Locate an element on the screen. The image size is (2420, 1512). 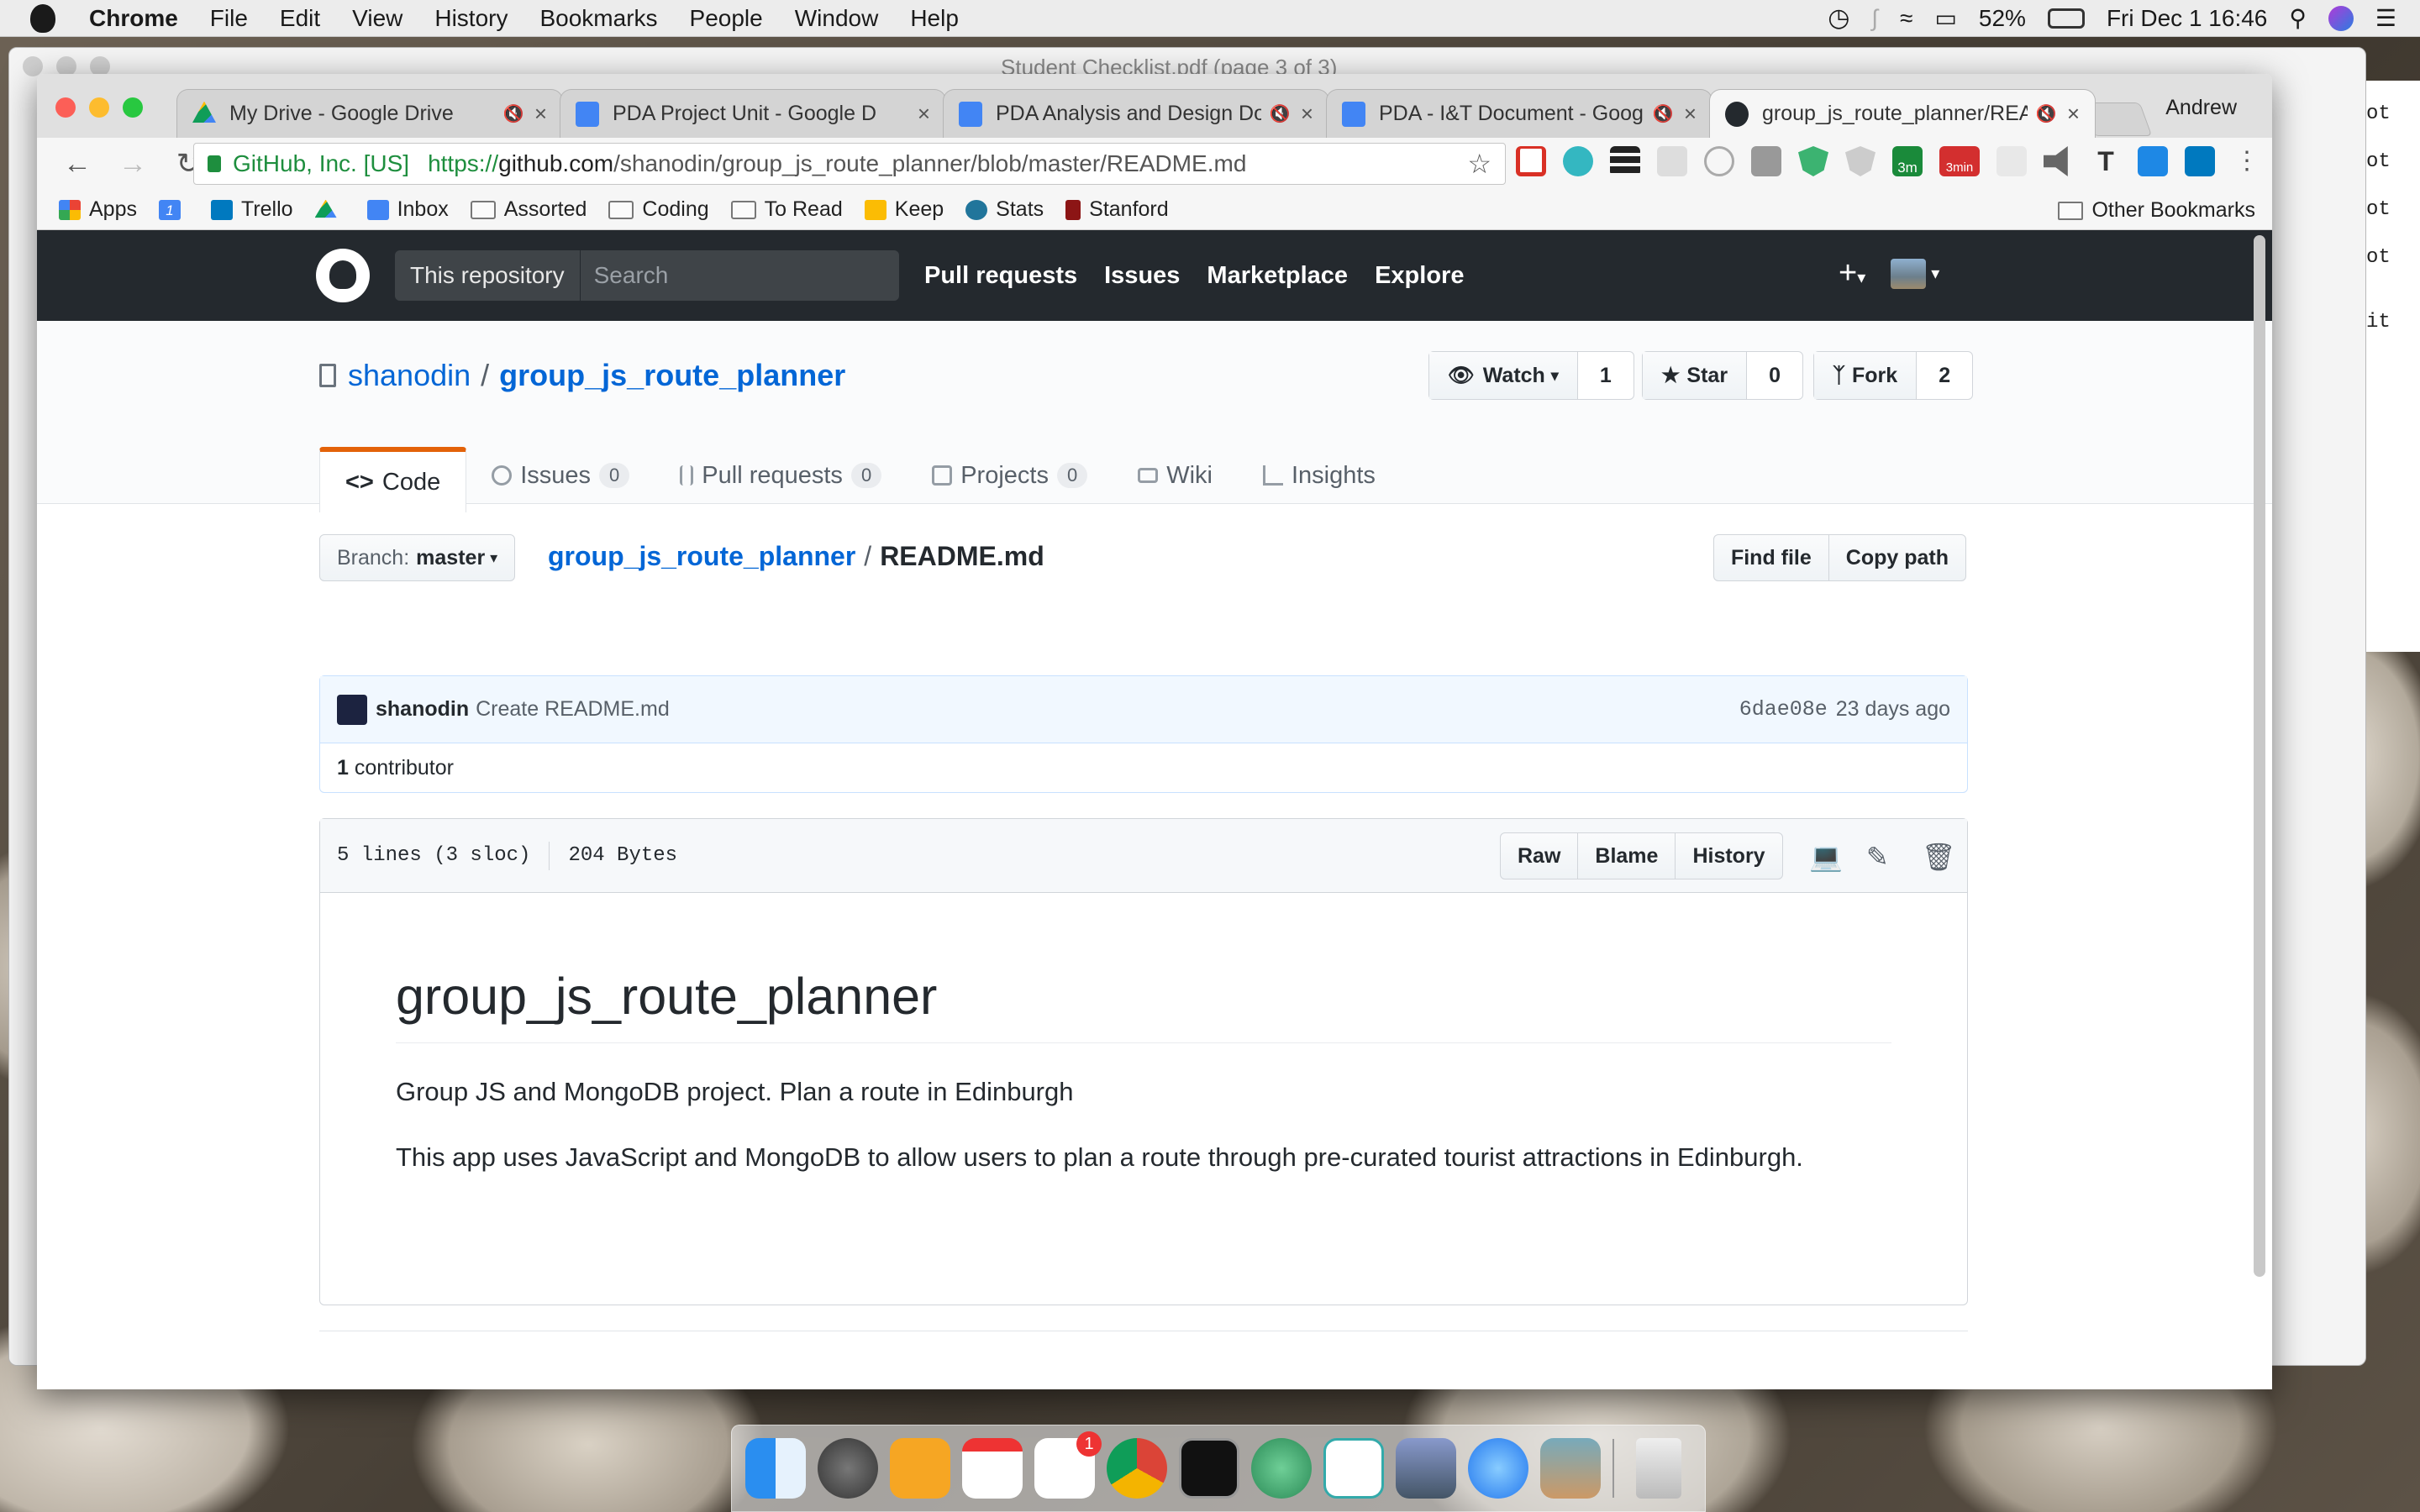
create-new-plus-icon: +▾ is located at coordinates (1852, 273).